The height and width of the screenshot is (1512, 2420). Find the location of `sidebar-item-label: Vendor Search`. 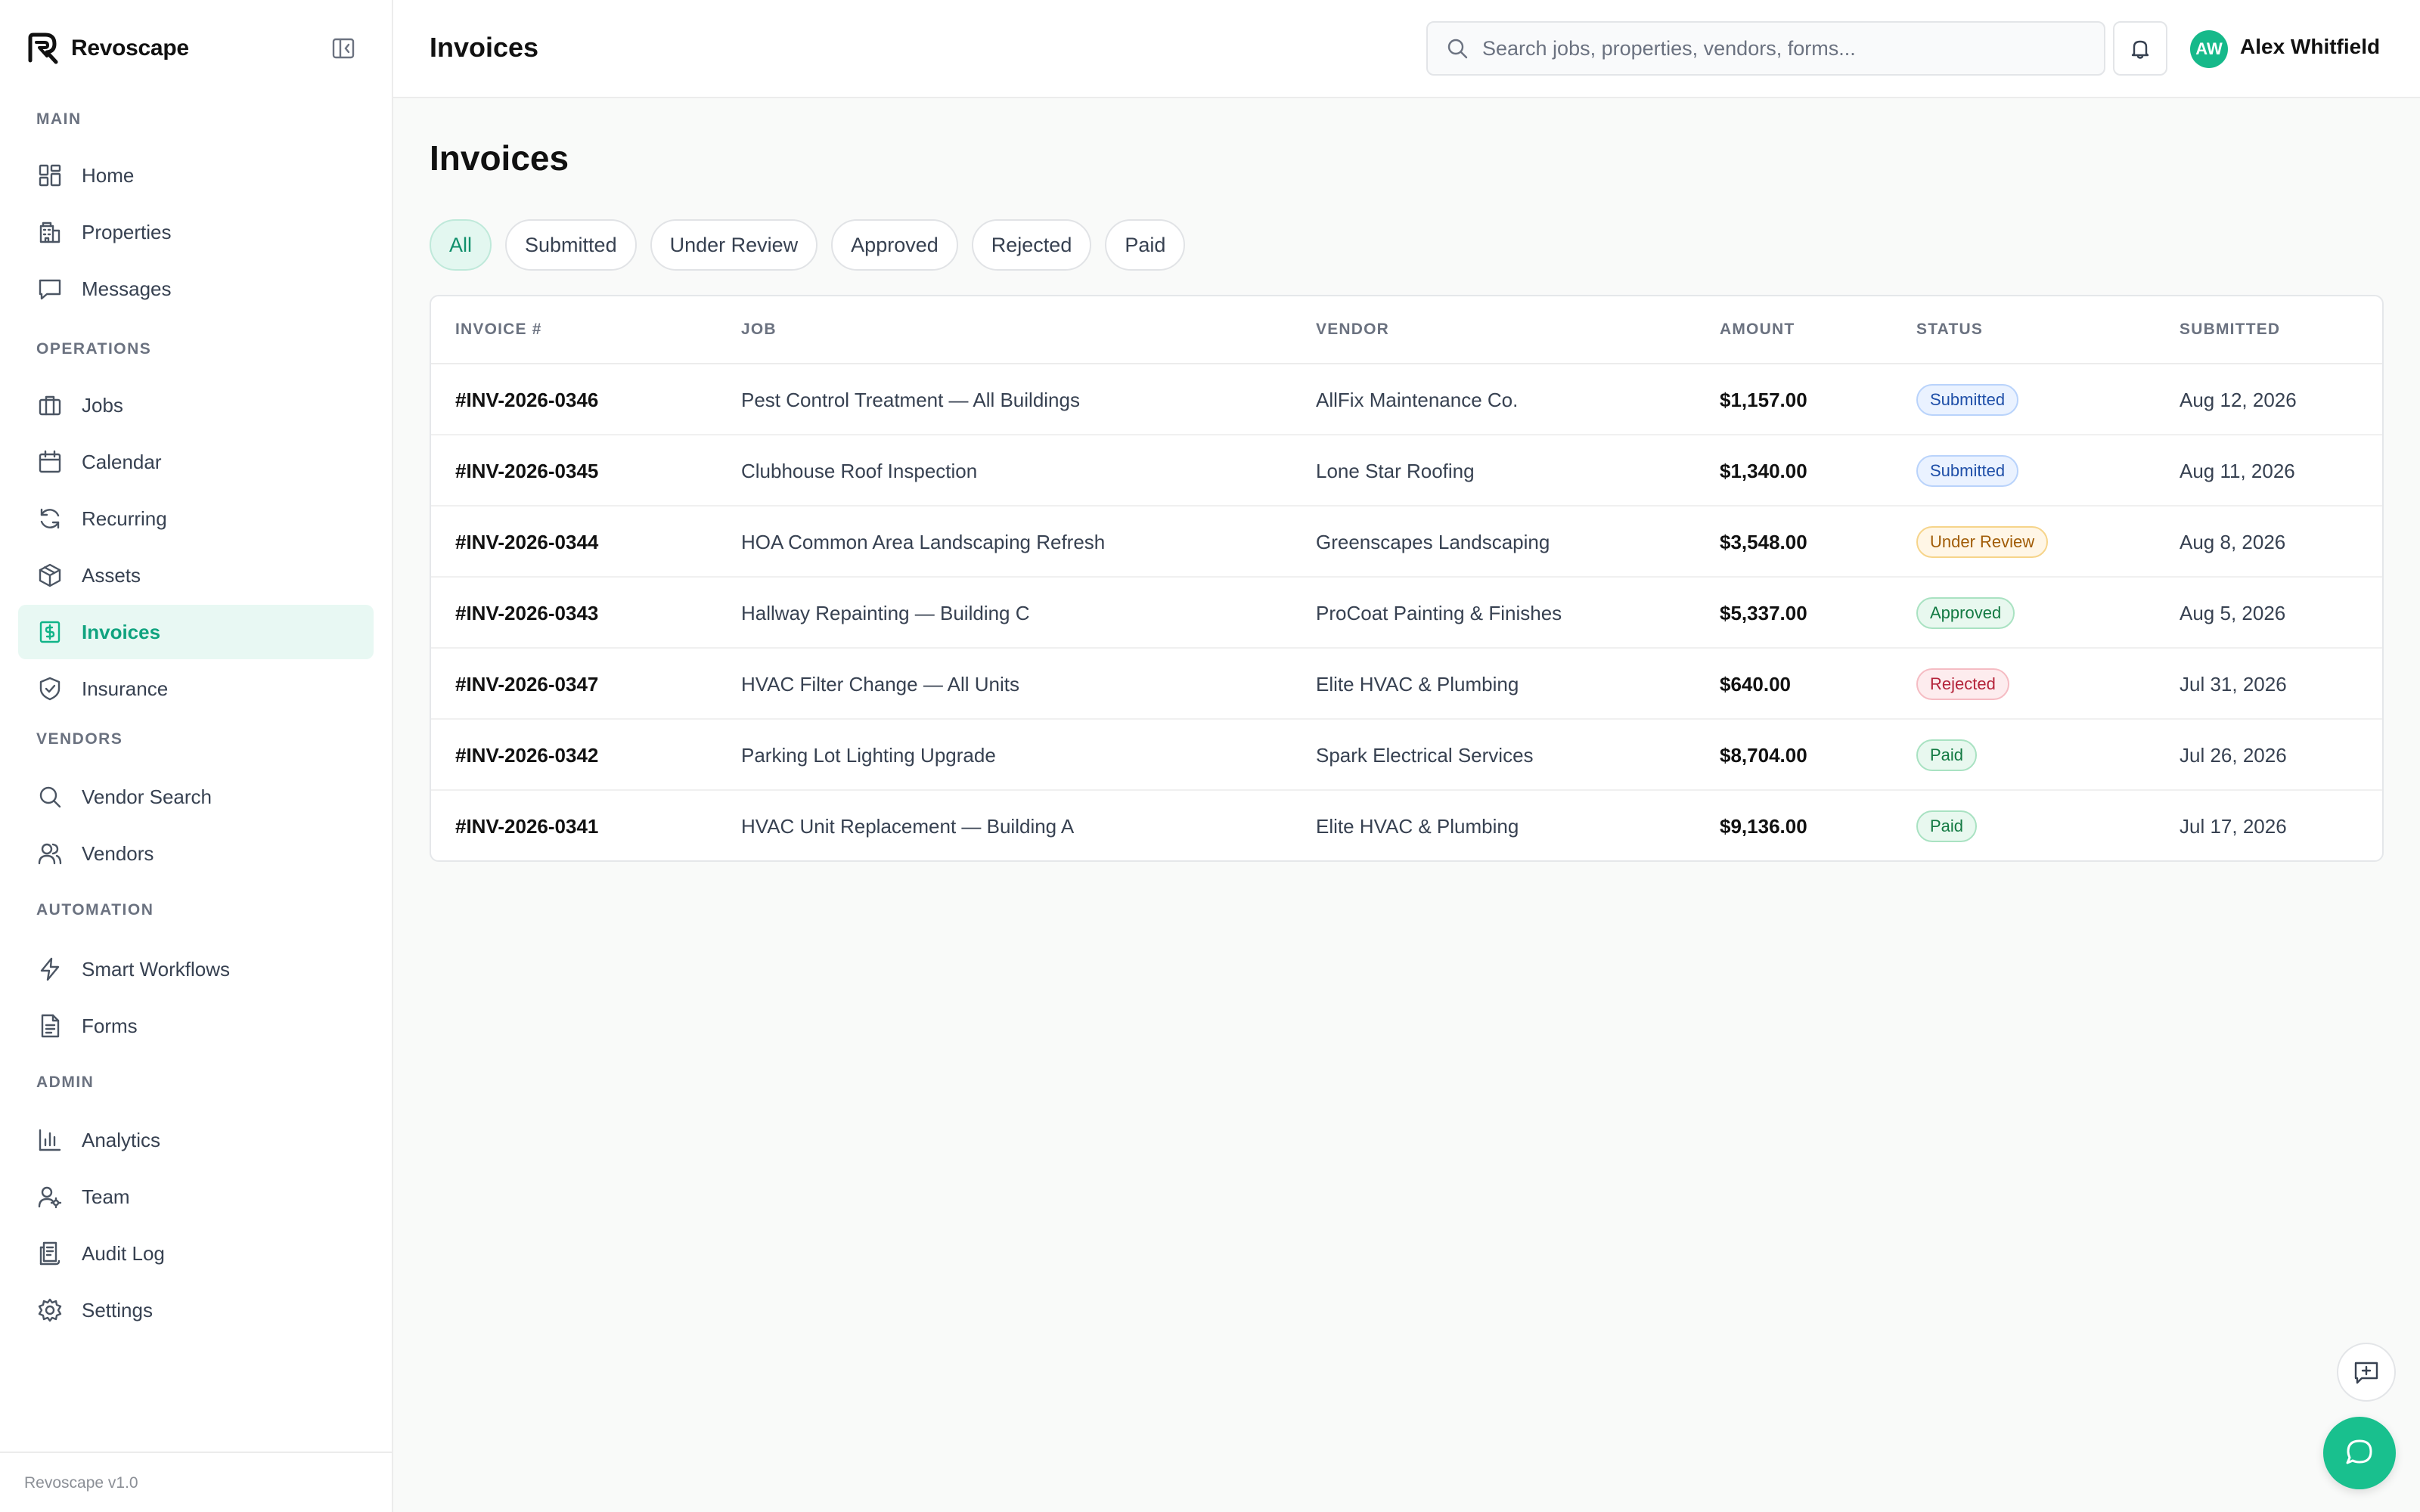

sidebar-item-label: Vendor Search is located at coordinates (147, 797).